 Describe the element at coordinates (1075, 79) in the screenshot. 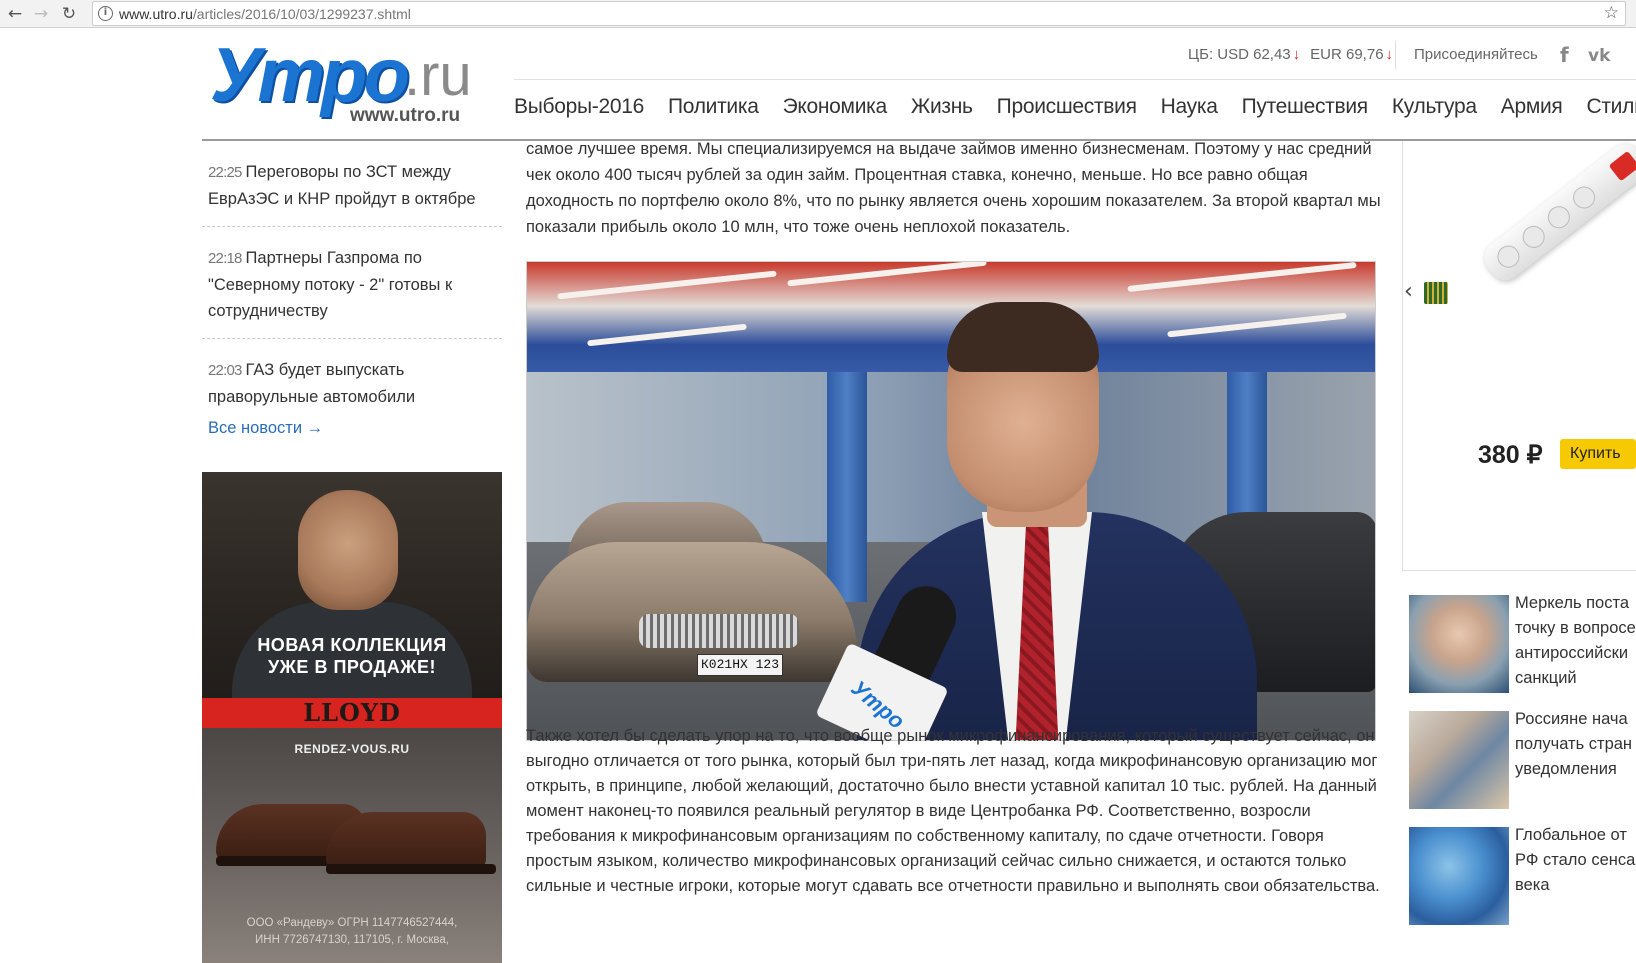

I see `nav-top-divider` at that location.